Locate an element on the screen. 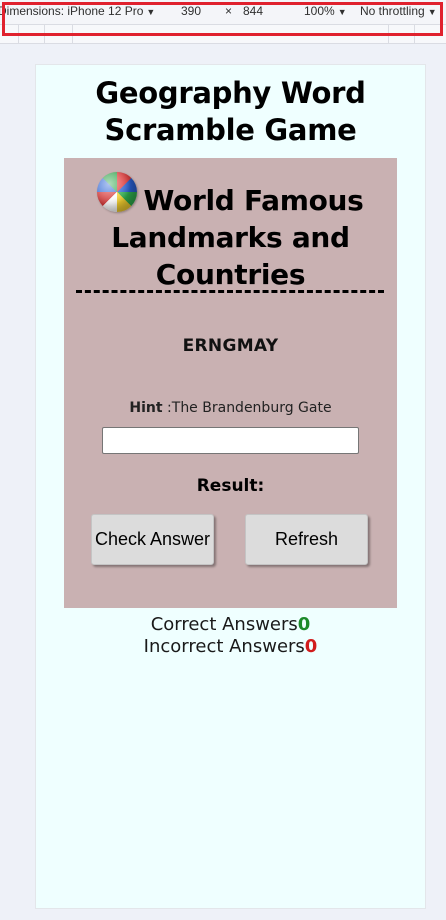 Image resolution: width=446 pixels, height=920 pixels. zoom-label: 100% is located at coordinates (319, 11).